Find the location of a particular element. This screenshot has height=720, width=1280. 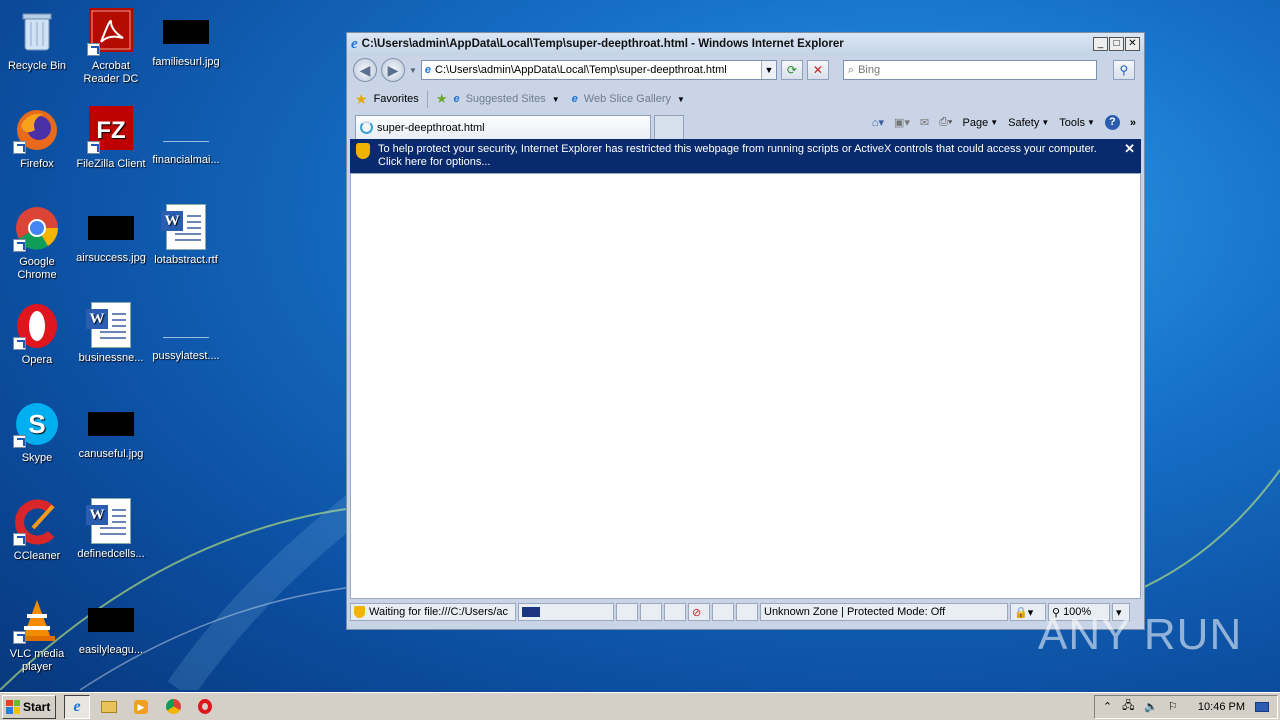

maximize-button: □ is located at coordinates (1116, 44).